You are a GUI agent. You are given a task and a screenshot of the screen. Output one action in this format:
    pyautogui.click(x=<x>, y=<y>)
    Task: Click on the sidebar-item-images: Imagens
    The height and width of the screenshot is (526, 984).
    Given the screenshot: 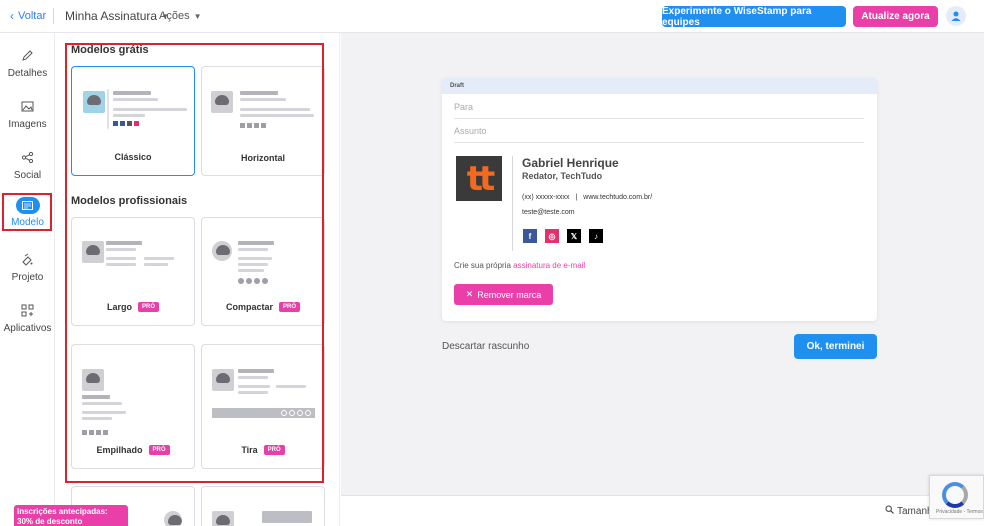 What is the action you would take?
    pyautogui.click(x=27, y=116)
    